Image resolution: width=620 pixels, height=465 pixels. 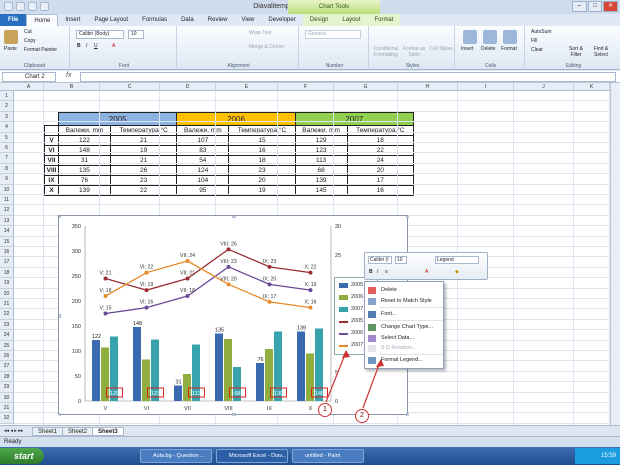 I want to click on system-tray: 15:59, so click(x=597, y=456).